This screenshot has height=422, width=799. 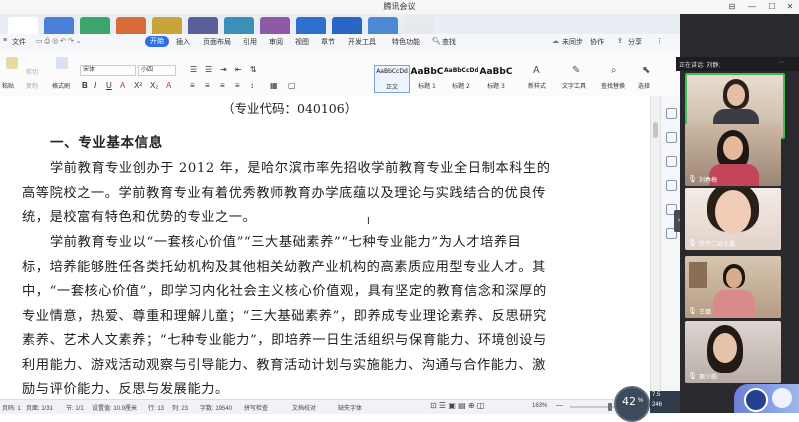 I want to click on more-icon: ⋮, so click(x=659, y=41).